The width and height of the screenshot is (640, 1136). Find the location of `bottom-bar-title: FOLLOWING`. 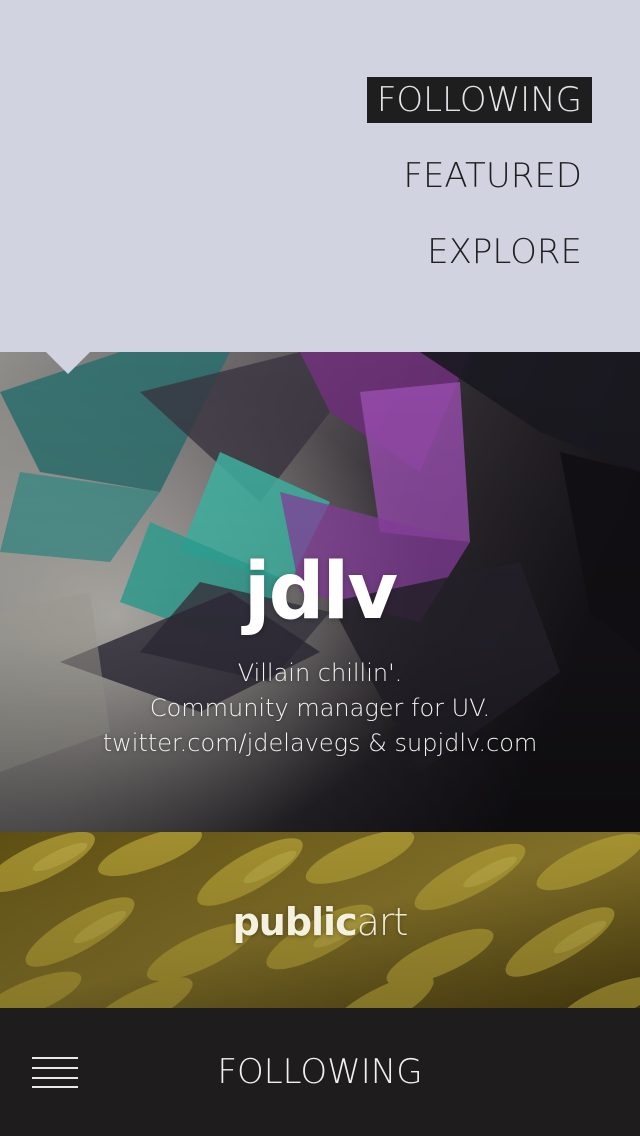

bottom-bar-title: FOLLOWING is located at coordinates (320, 1072).